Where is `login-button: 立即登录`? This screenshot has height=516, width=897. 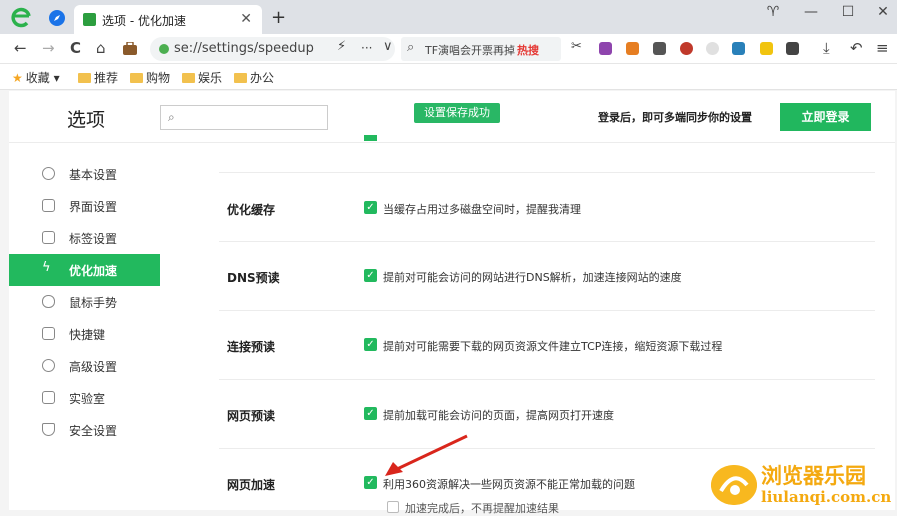 login-button: 立即登录 is located at coordinates (825, 117).